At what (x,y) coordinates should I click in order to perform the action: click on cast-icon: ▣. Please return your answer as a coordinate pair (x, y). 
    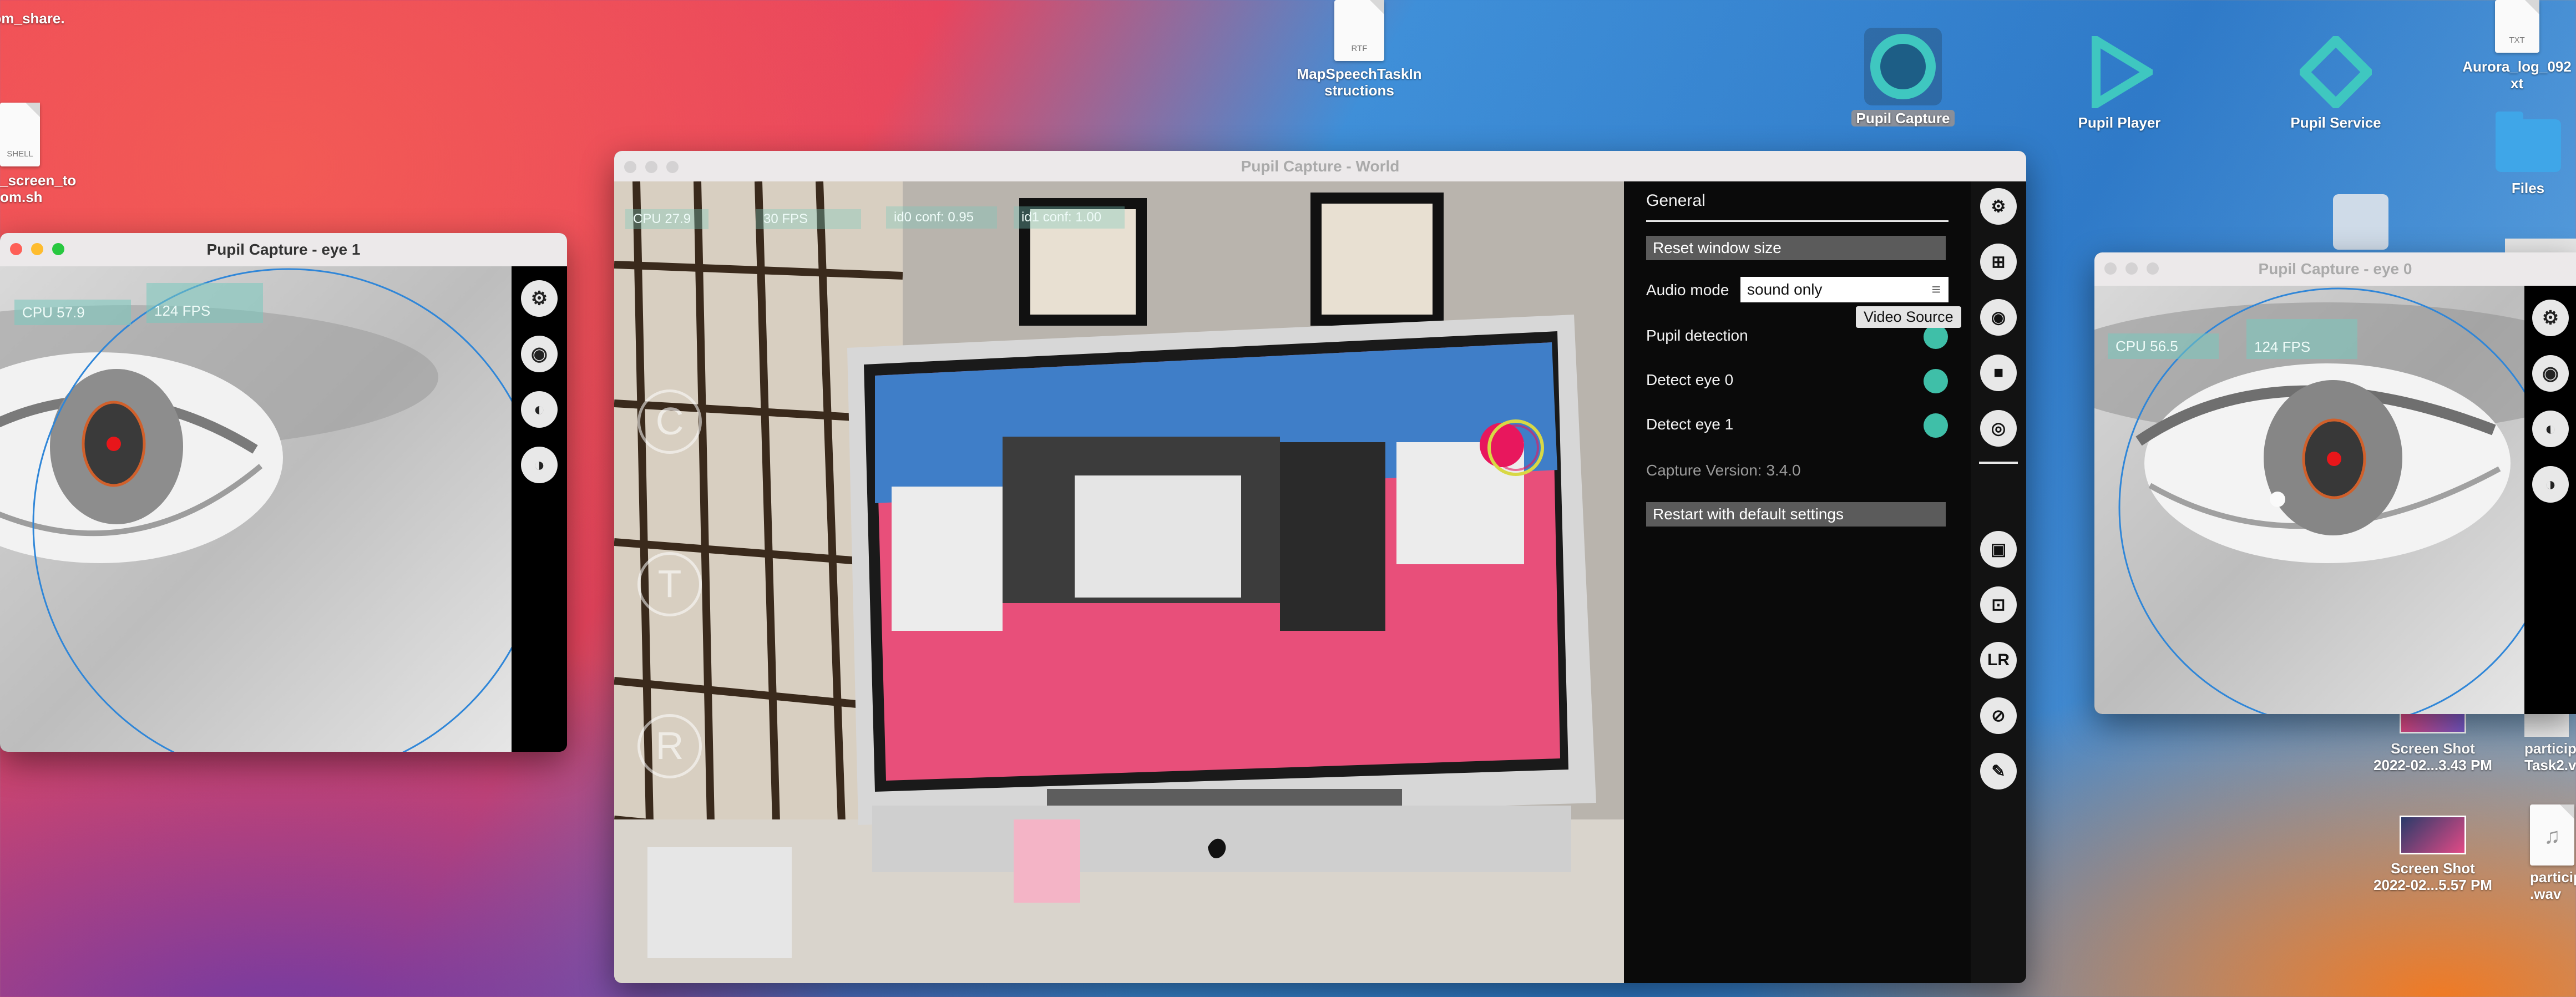
    Looking at the image, I should click on (1998, 549).